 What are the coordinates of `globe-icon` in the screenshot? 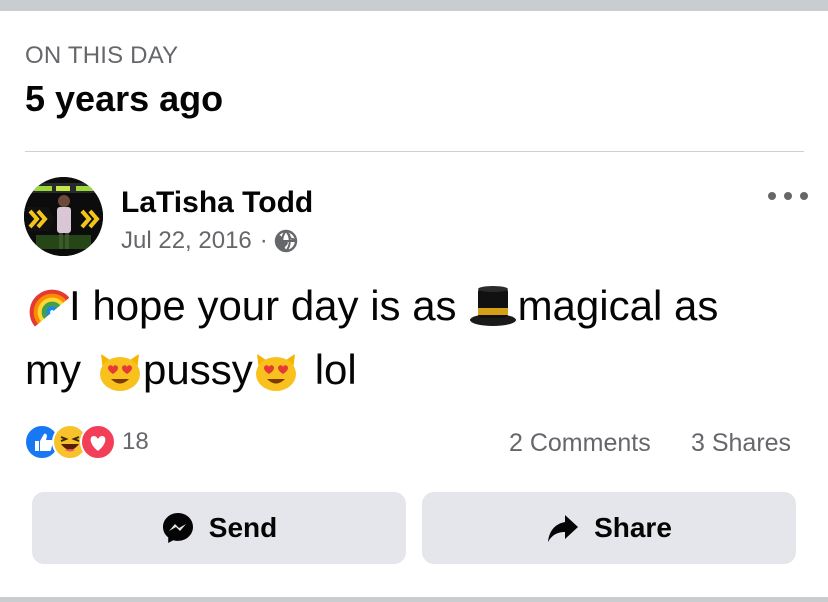 It's located at (285, 241).